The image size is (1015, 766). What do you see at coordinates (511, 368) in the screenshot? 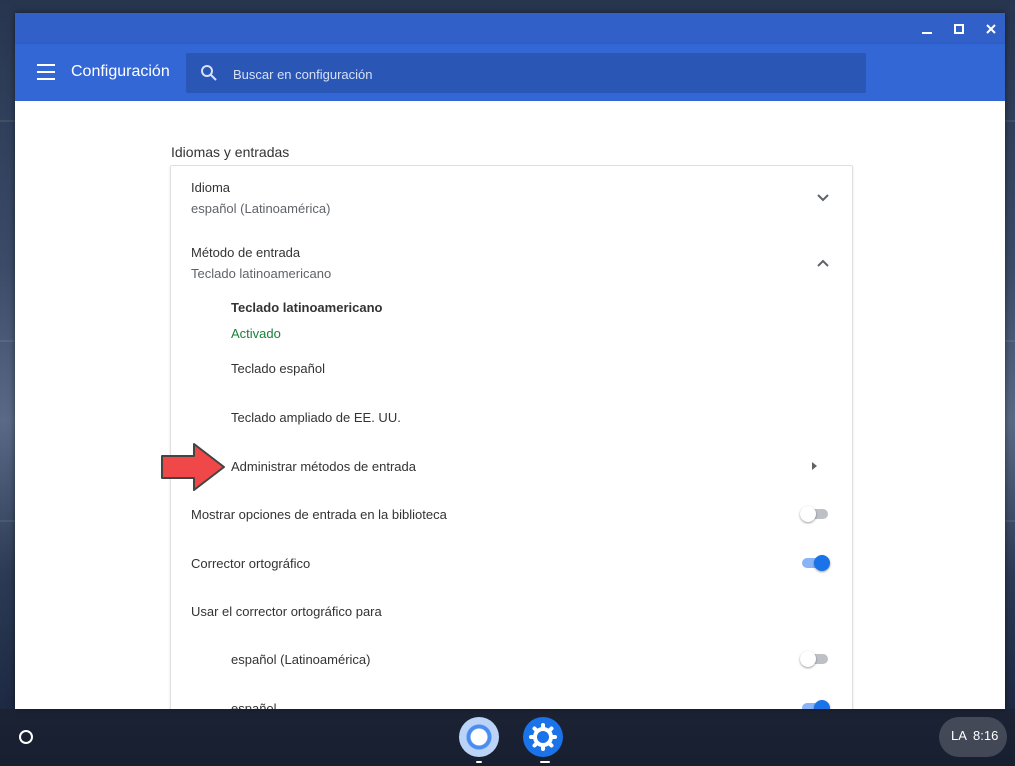
I see `input-method-item: Teclado español` at bounding box center [511, 368].